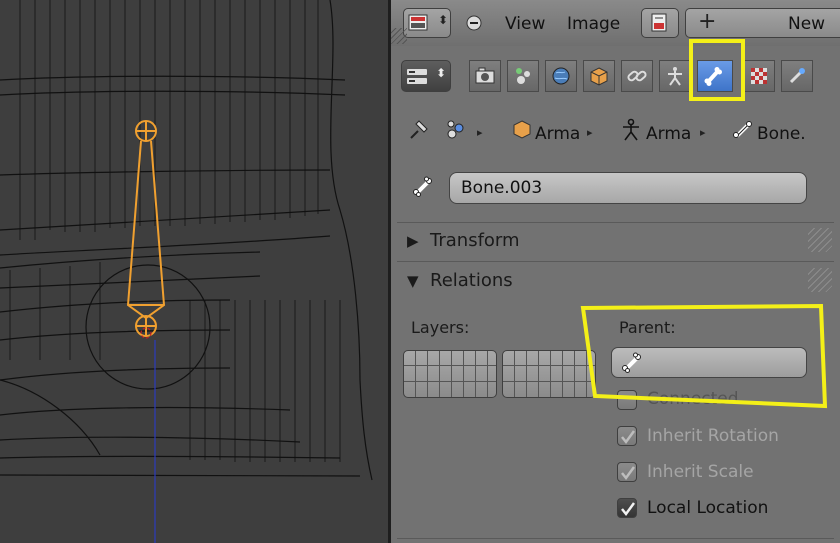  What do you see at coordinates (525, 24) in the screenshot?
I see `menu-view: View` at bounding box center [525, 24].